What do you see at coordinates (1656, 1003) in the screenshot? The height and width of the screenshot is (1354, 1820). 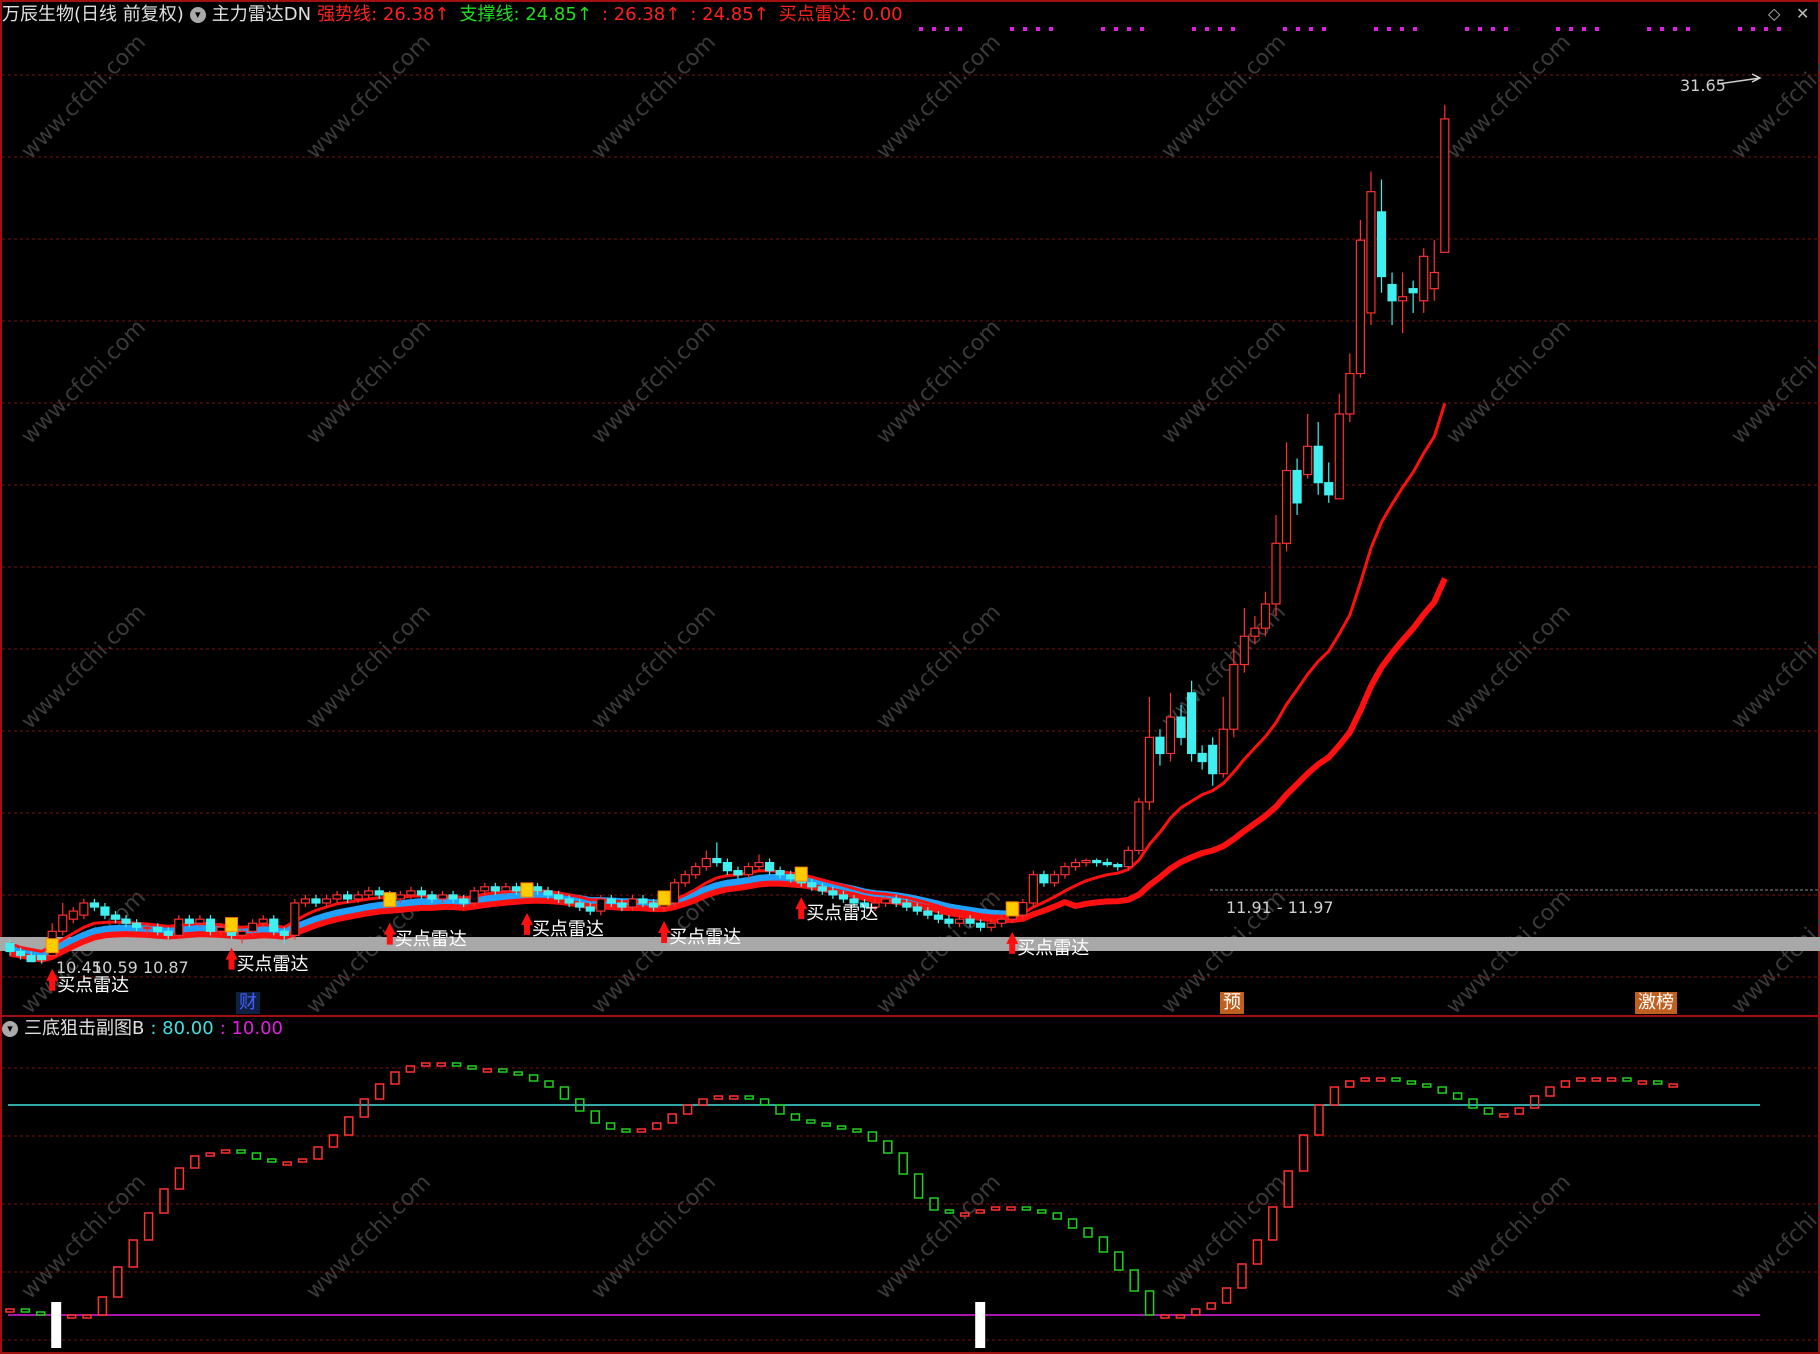 I see `event-badge-2: 激榜` at bounding box center [1656, 1003].